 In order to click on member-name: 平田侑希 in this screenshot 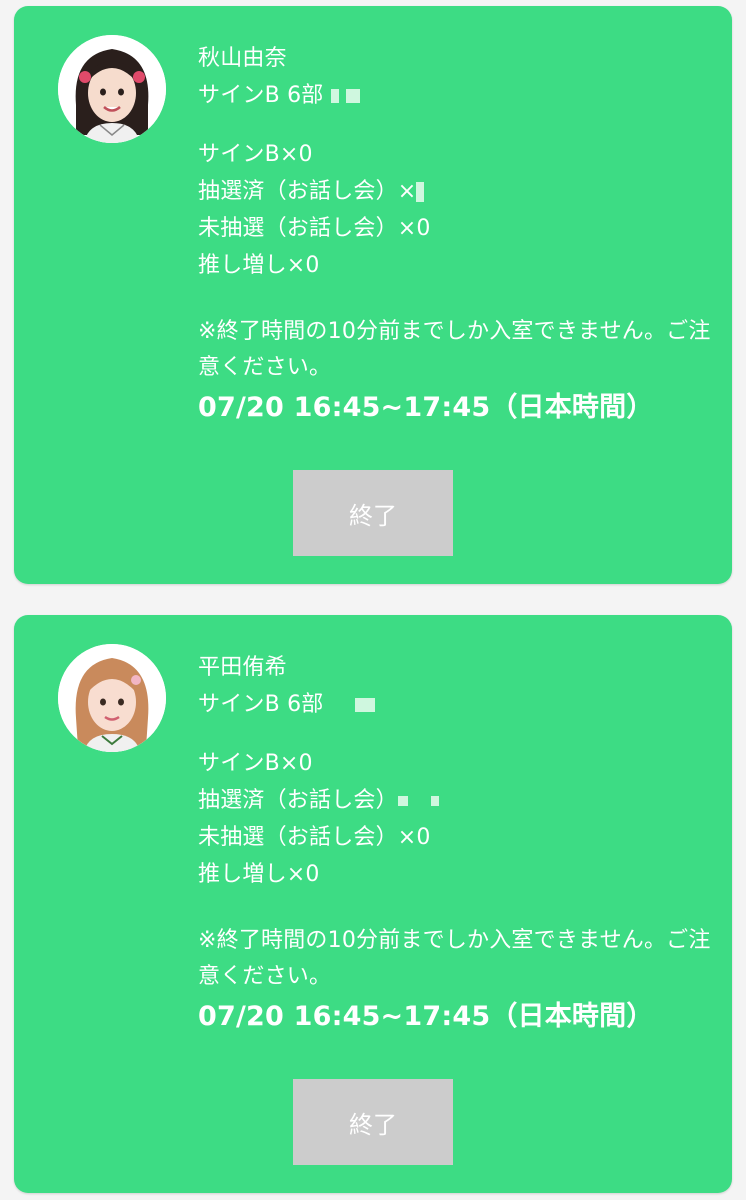, I will do `click(242, 667)`.